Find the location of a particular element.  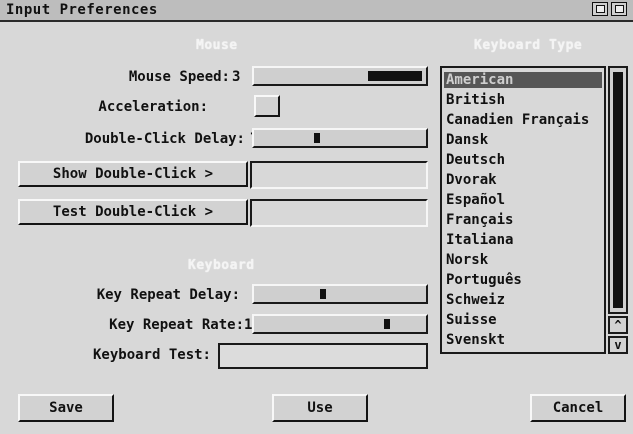

list-item: Português is located at coordinates (484, 280).